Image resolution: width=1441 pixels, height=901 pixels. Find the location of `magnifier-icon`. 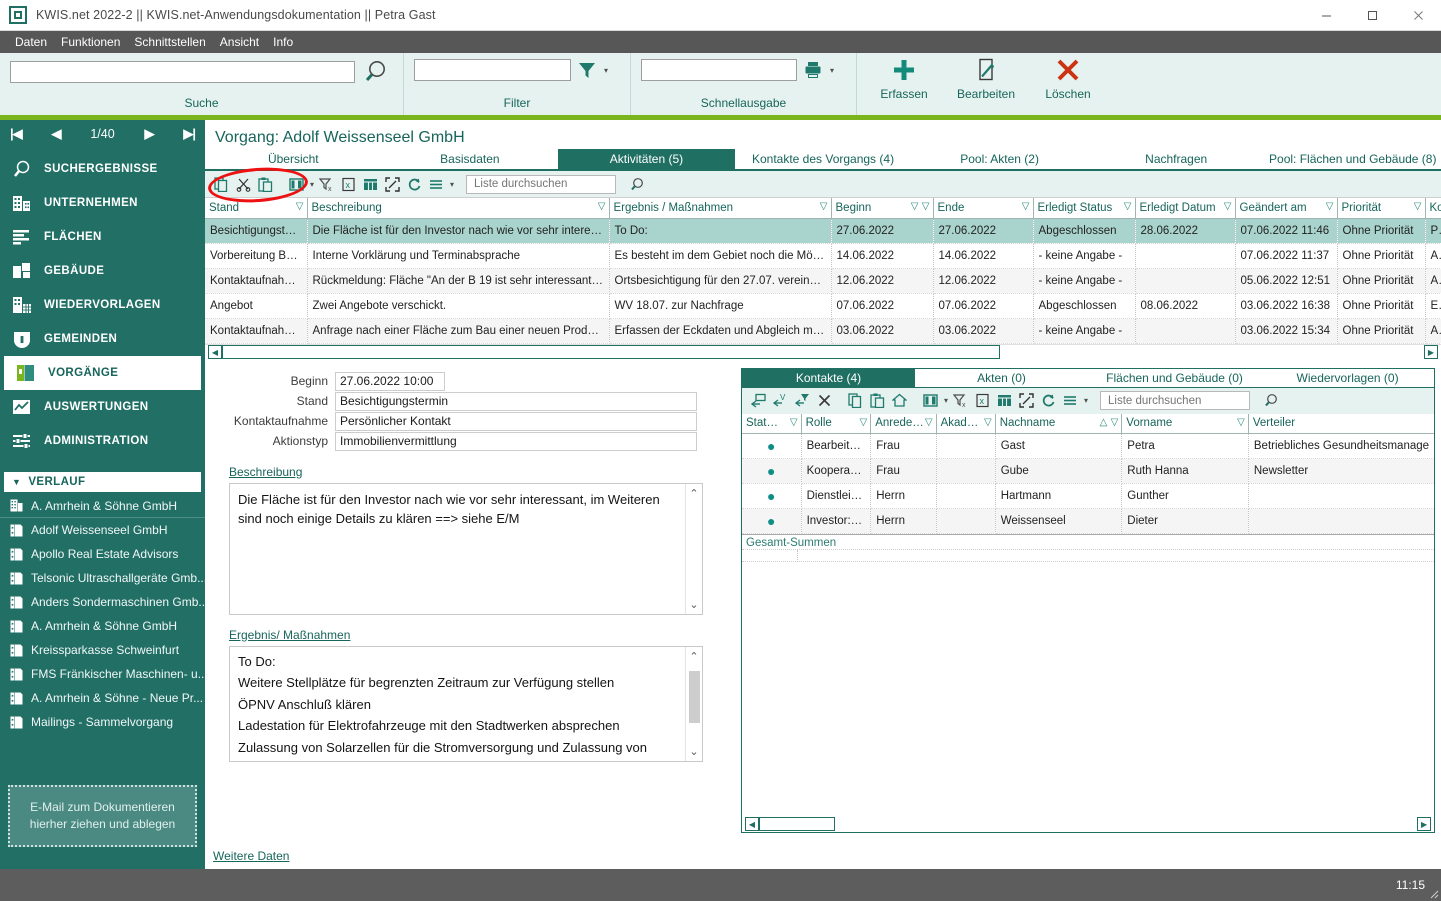

magnifier-icon is located at coordinates (1272, 400).